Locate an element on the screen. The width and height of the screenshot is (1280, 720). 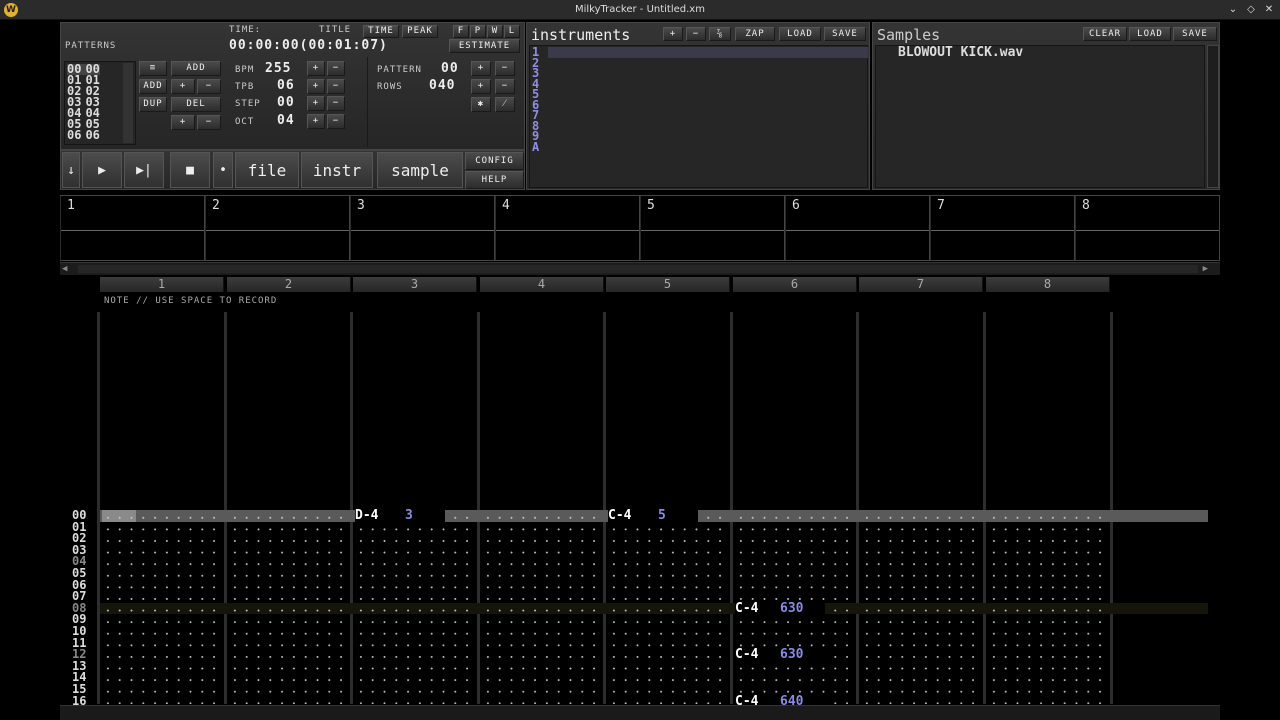
instrument-save-button: SAVE is located at coordinates (845, 34).